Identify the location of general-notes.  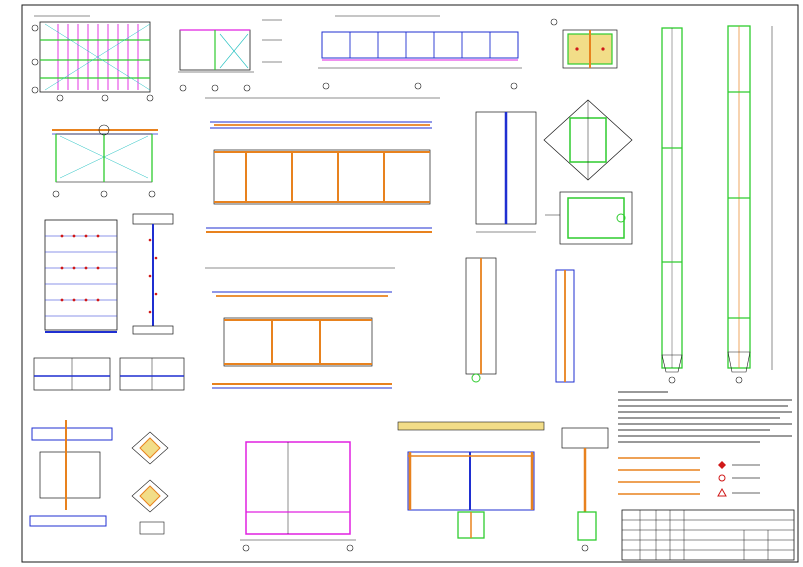
(705, 417).